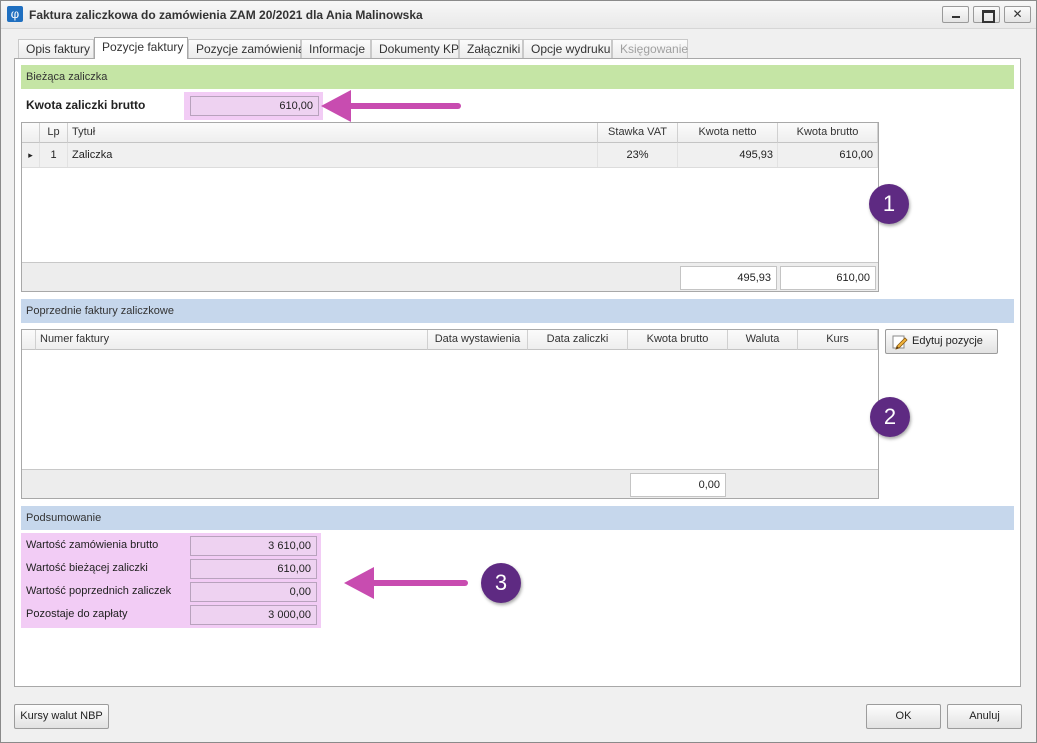 Image resolution: width=1037 pixels, height=743 pixels. Describe the element at coordinates (253, 592) in the screenshot. I see `summary-previous-advances: 0,00` at that location.